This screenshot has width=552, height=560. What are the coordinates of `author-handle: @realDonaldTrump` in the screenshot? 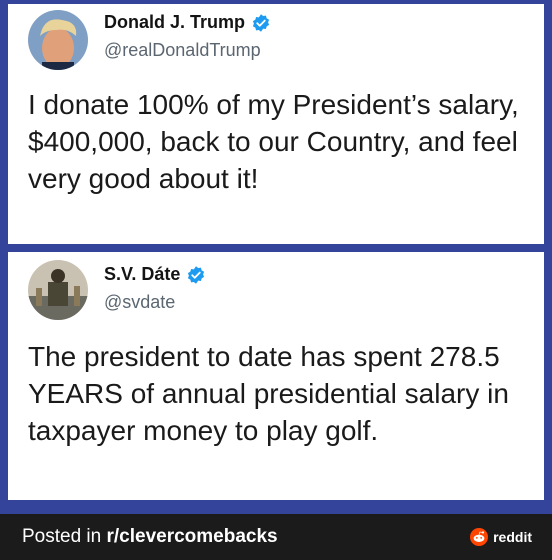 It's located at (182, 50).